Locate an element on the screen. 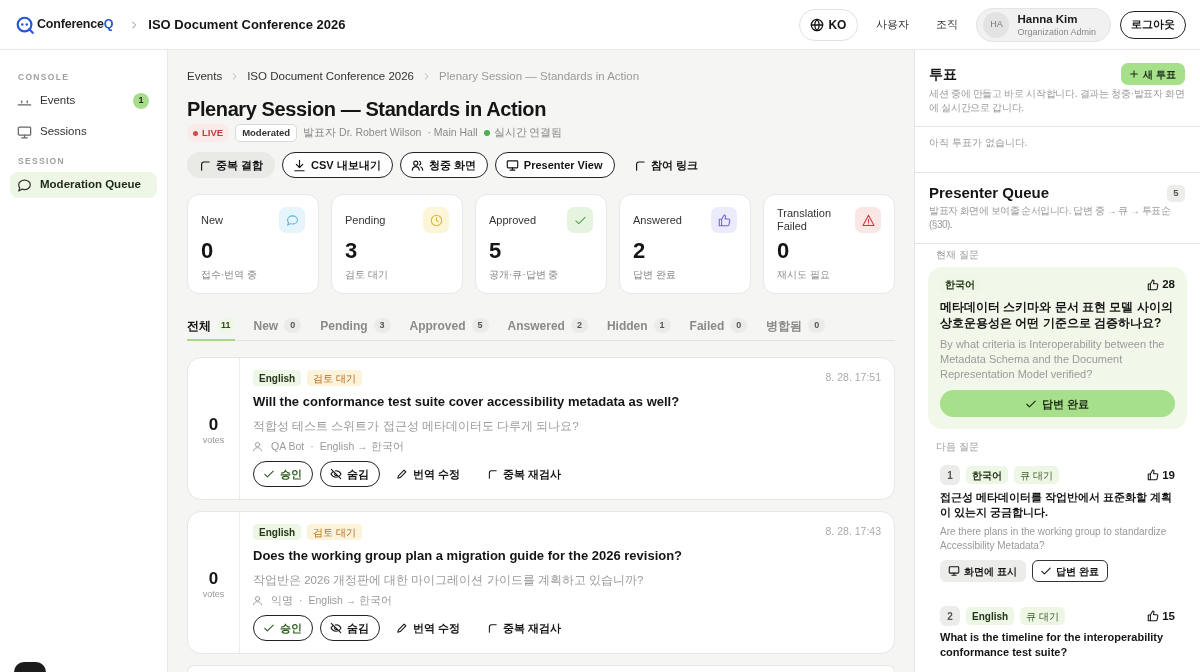  chat-bubble-tile-icon is located at coordinates (292, 220).